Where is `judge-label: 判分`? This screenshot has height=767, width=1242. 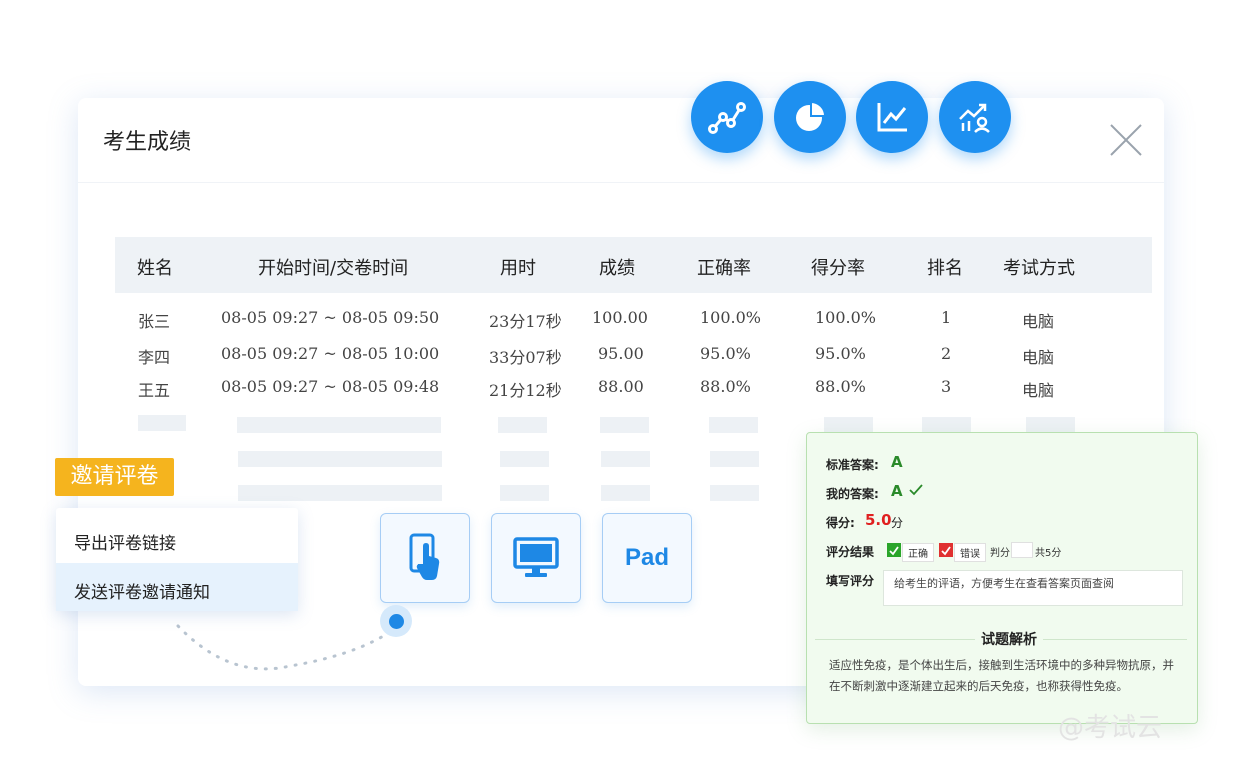
judge-label: 判分 is located at coordinates (1000, 553).